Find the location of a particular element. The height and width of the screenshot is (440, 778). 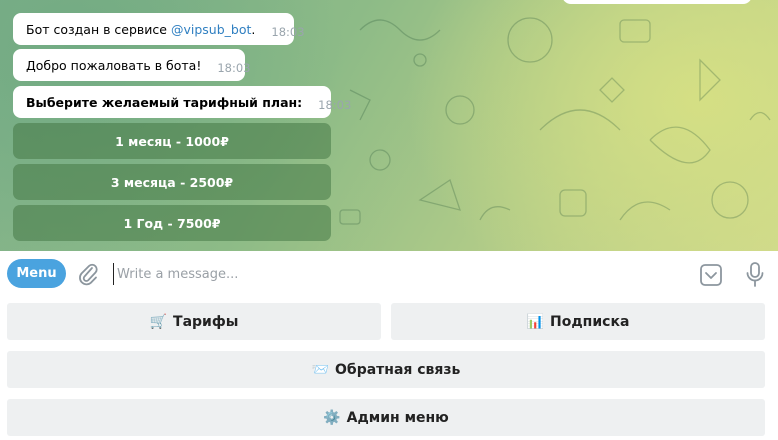

menu-button: Menu is located at coordinates (36, 273).